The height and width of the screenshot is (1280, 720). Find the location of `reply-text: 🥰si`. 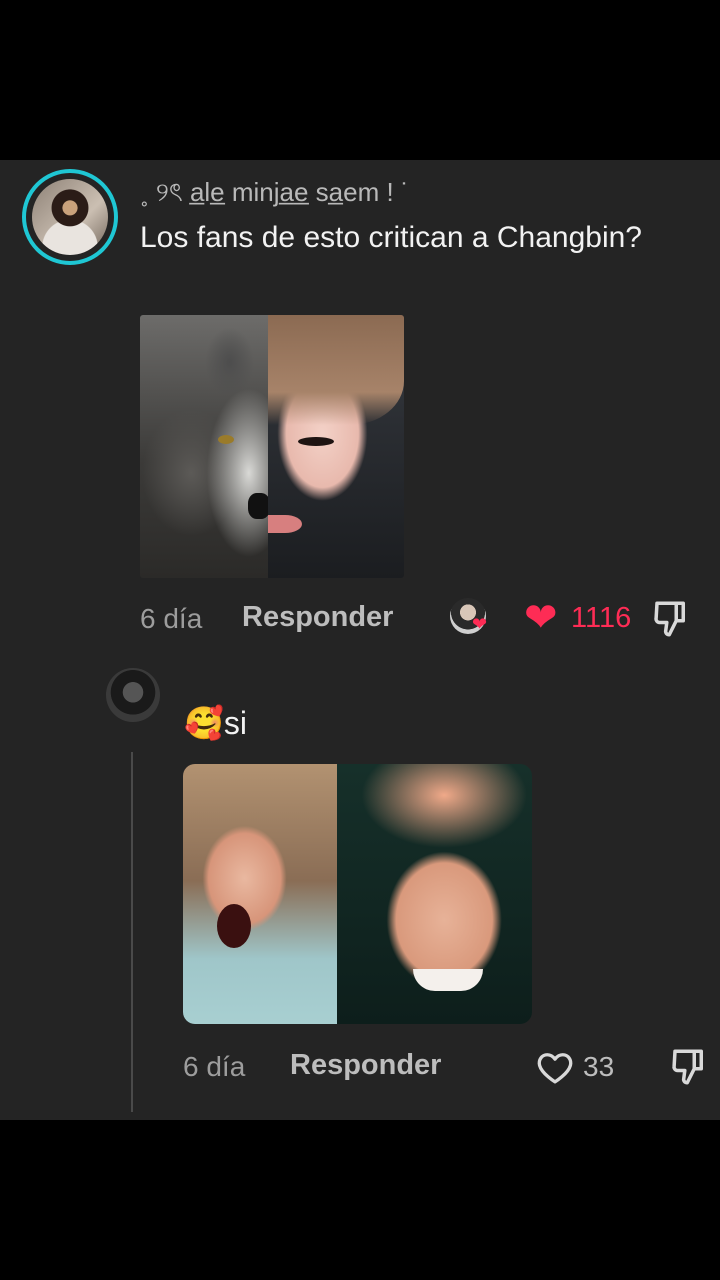

reply-text: 🥰si is located at coordinates (215, 723).